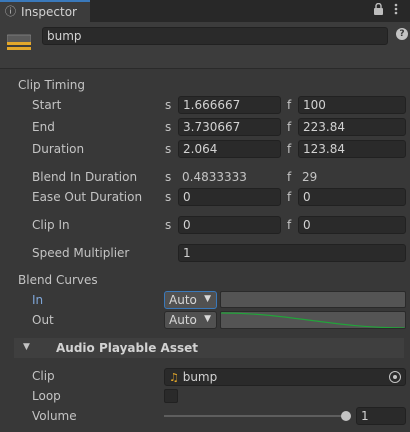 The width and height of the screenshot is (410, 432). Describe the element at coordinates (200, 377) in the screenshot. I see `audio-clip-value: bump` at that location.